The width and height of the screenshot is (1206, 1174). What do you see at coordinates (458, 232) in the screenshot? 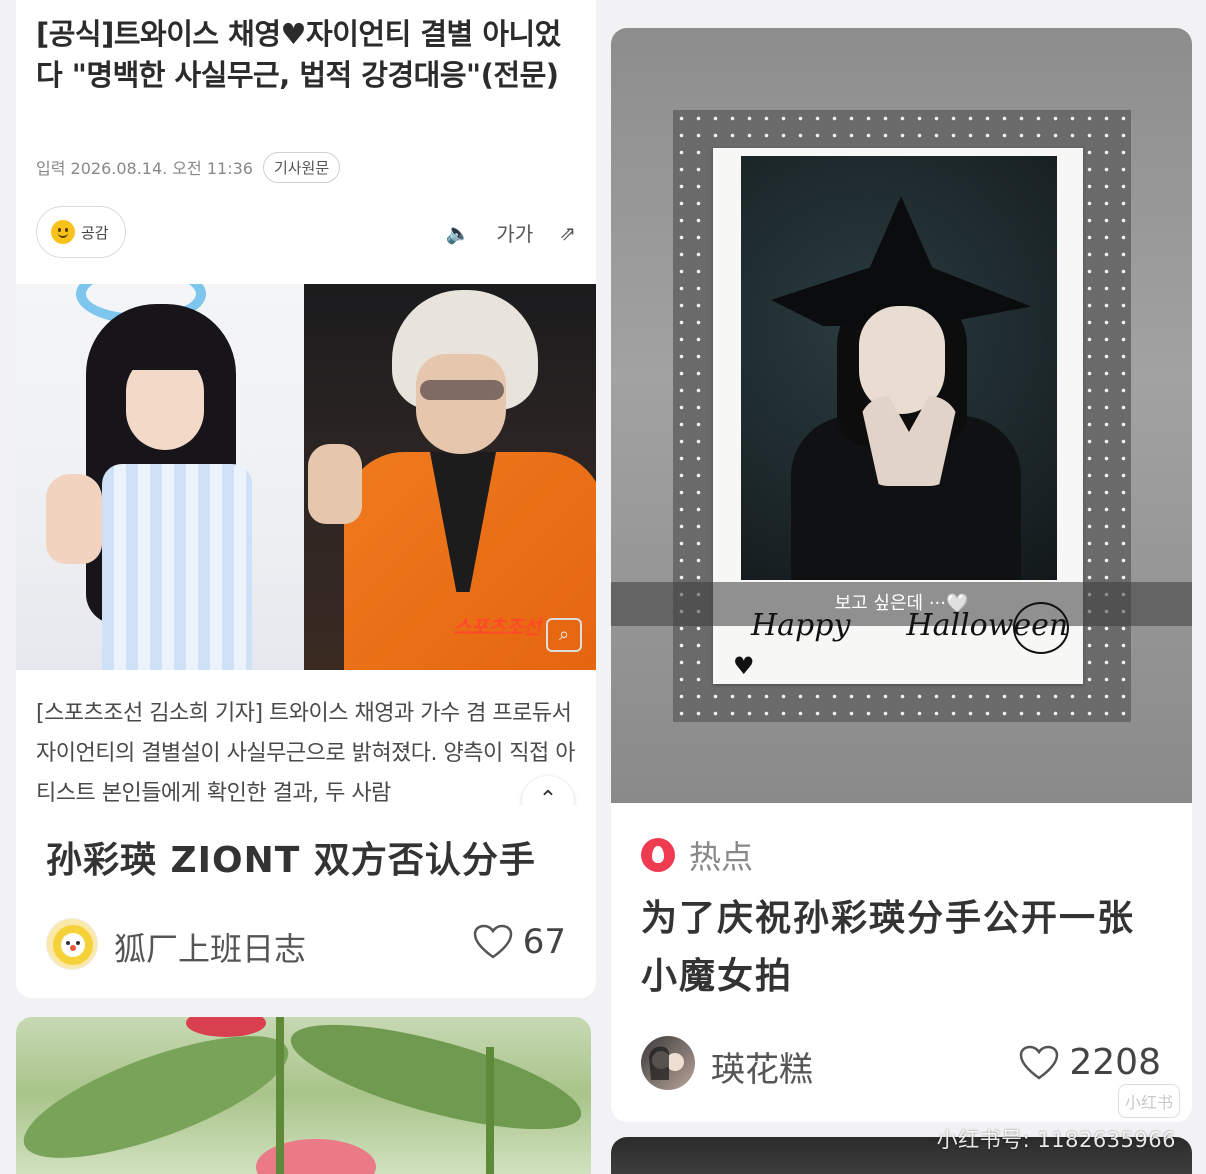
I see `speaker-icon: 🔈` at bounding box center [458, 232].